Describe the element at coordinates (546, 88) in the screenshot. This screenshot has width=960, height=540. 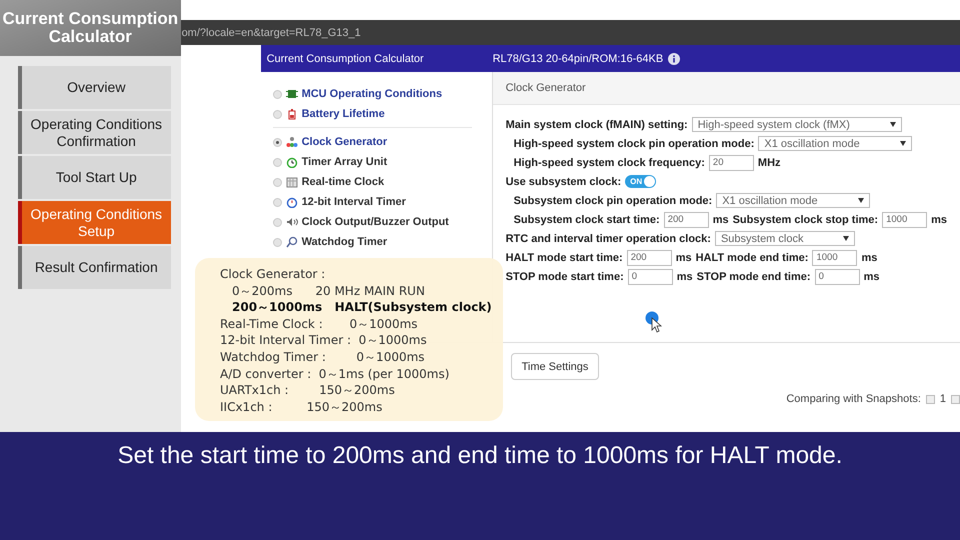
I see `panel-title: Clock Generator` at that location.